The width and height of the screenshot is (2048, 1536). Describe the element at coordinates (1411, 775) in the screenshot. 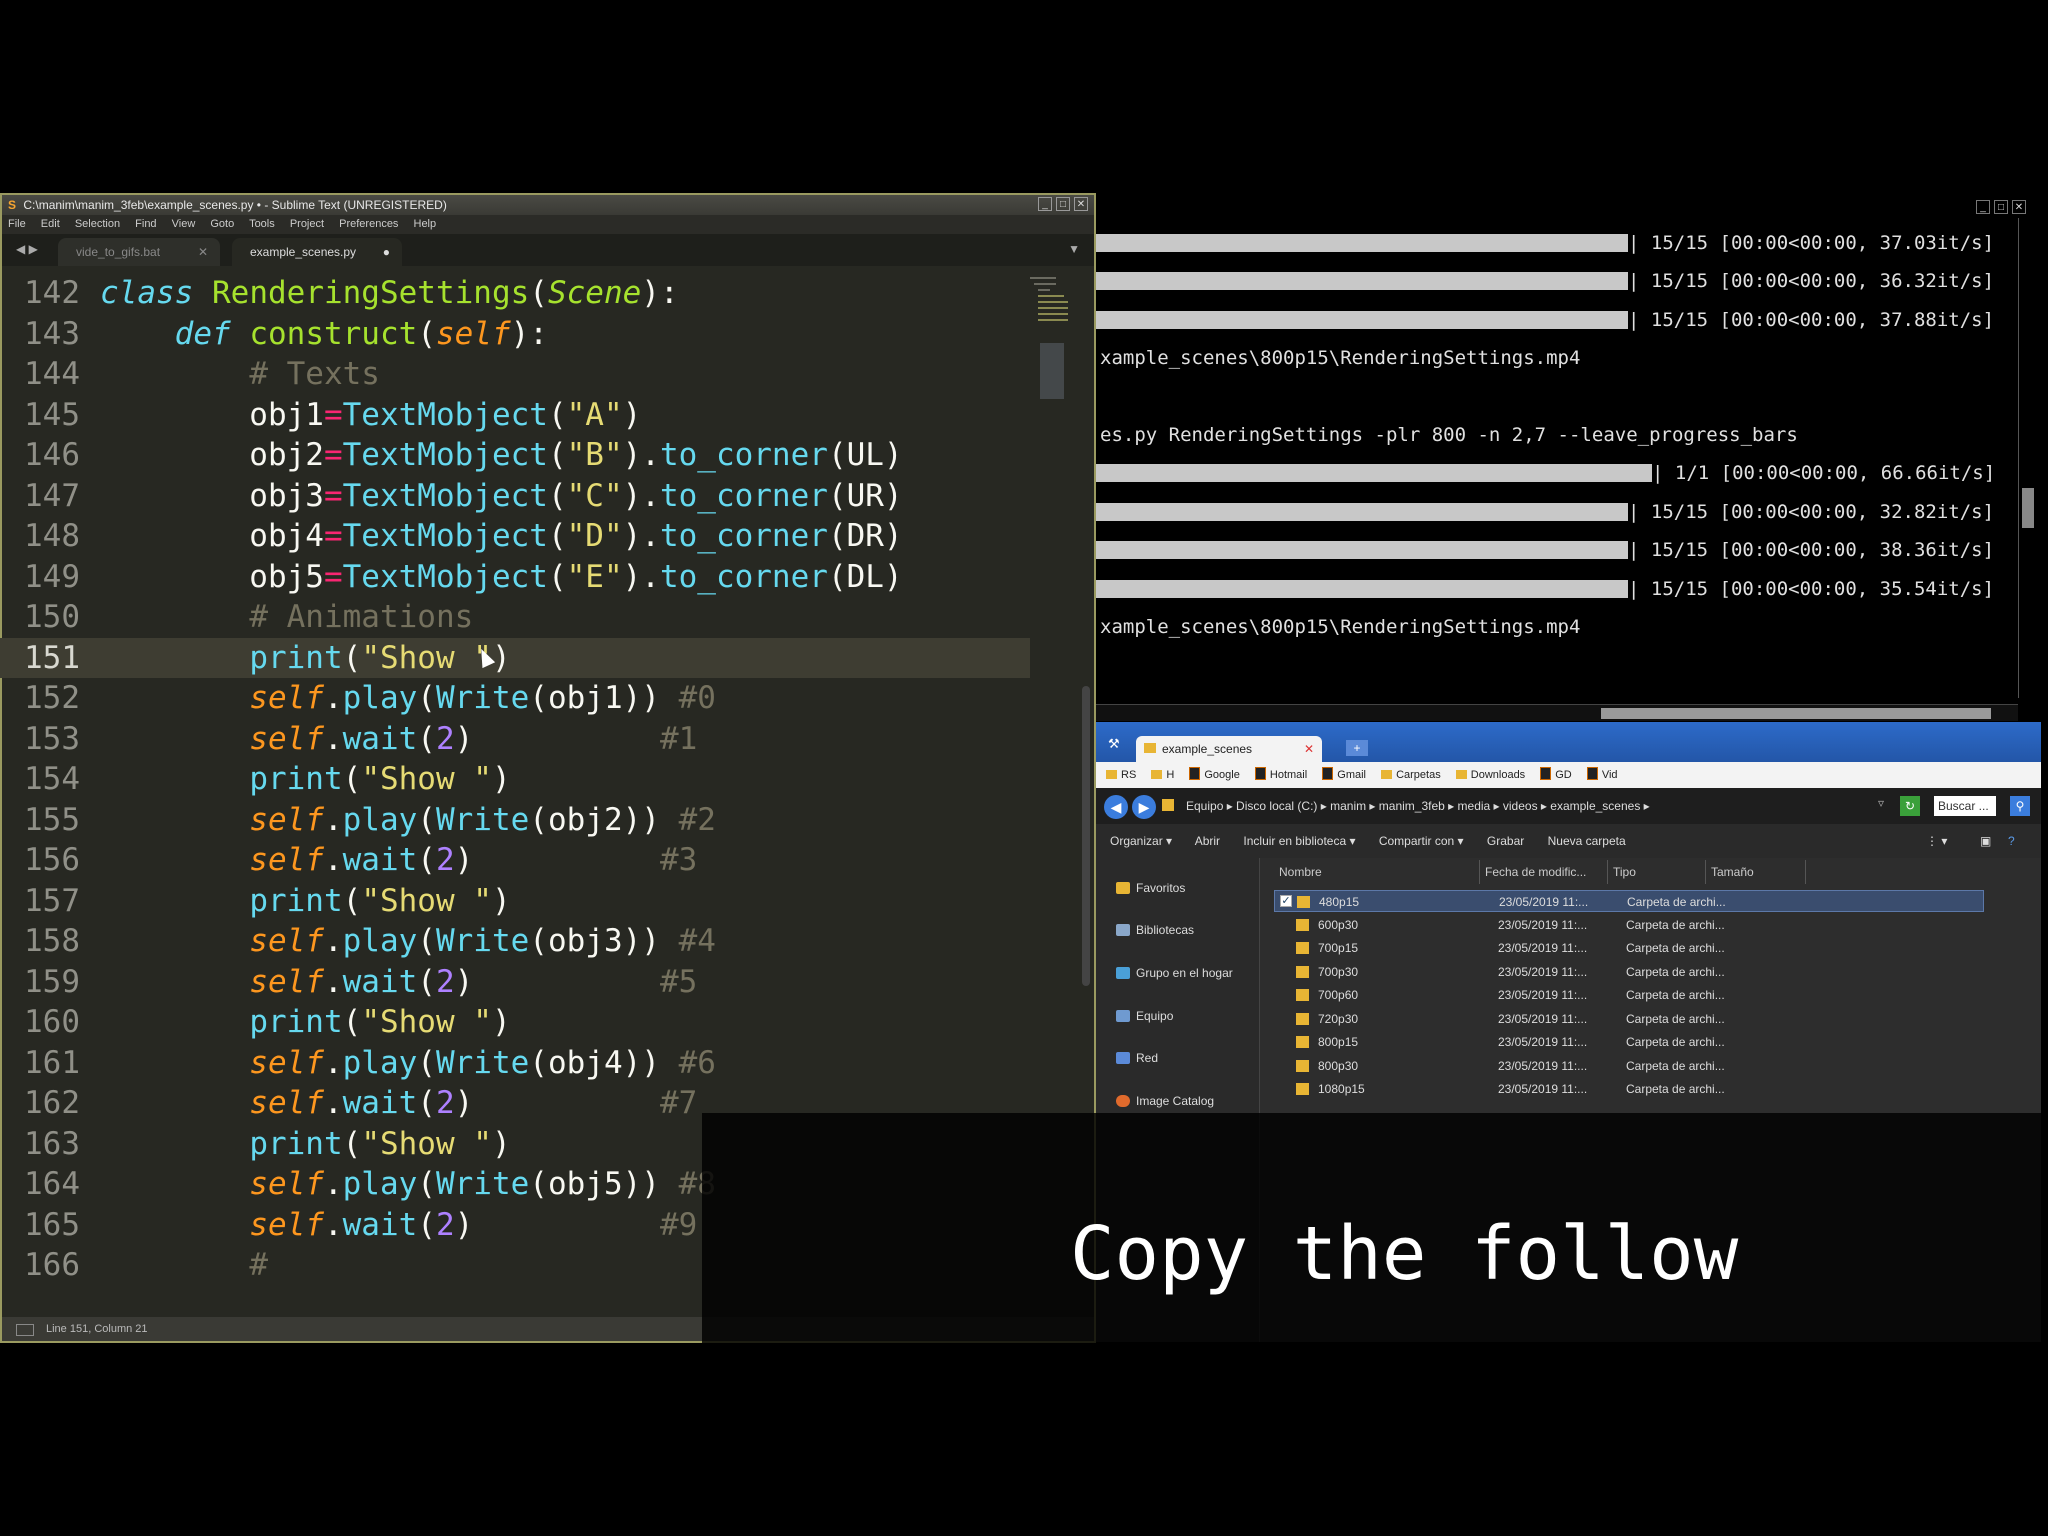

I see `bookmark-carpetas: Carpetas` at that location.